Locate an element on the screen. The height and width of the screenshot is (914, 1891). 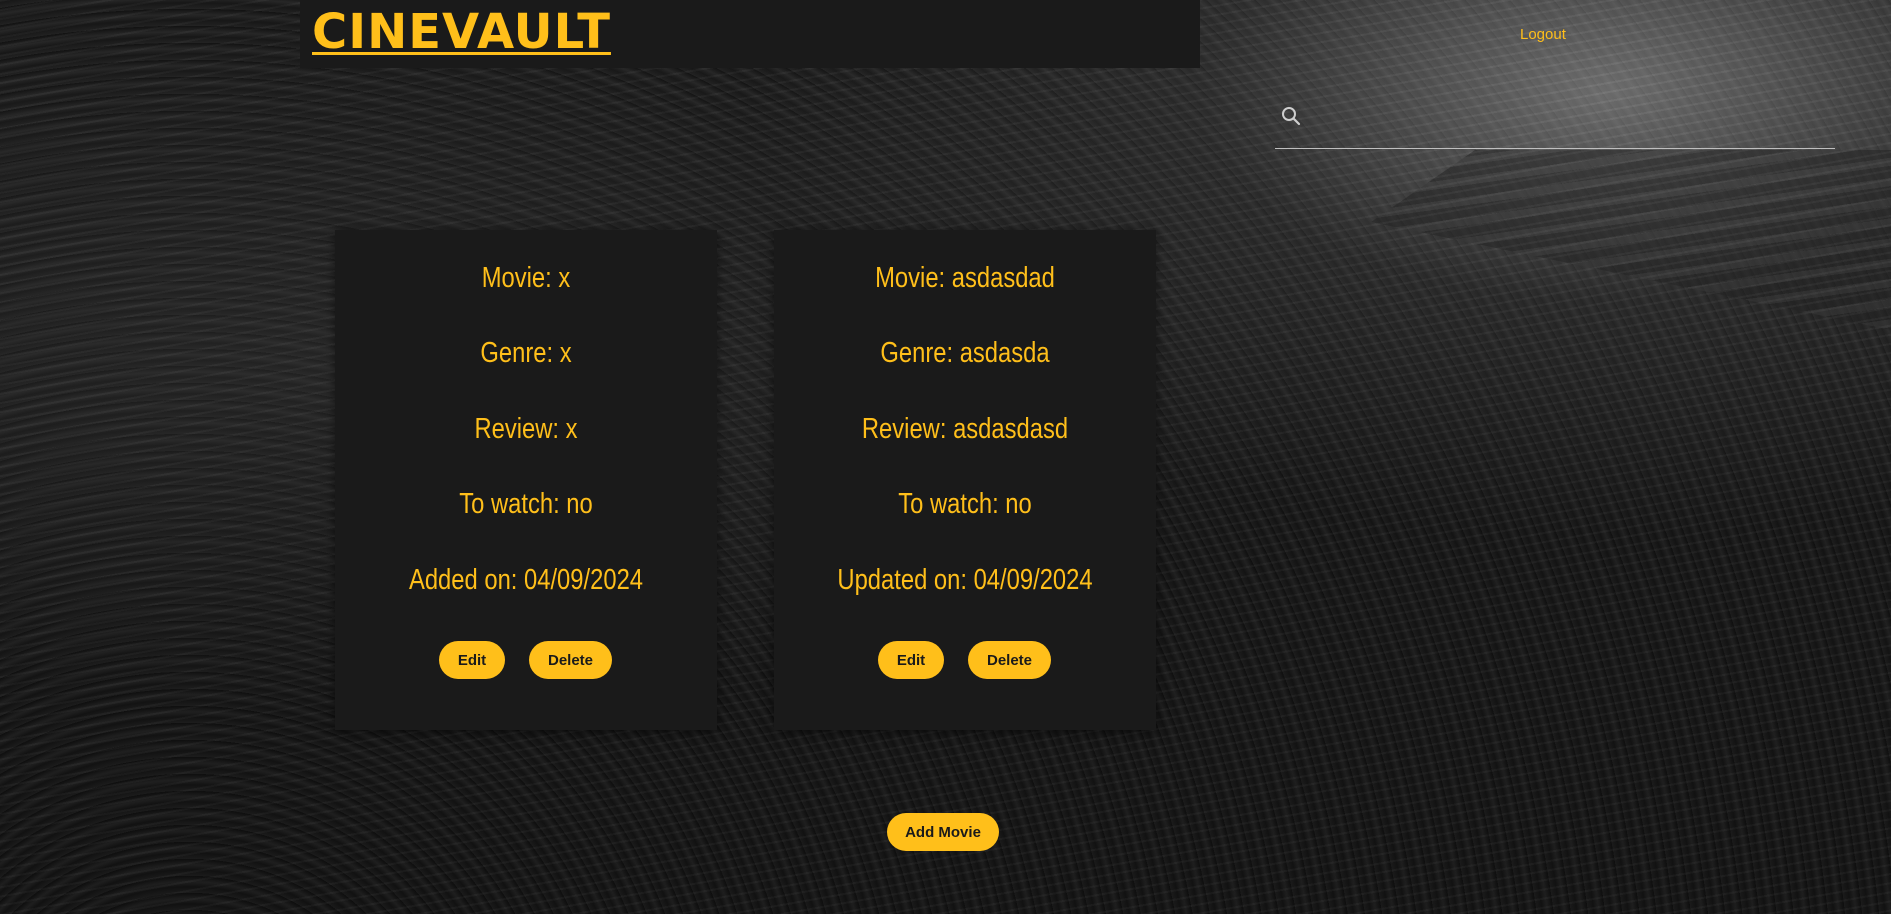
search-icon is located at coordinates (1291, 116).